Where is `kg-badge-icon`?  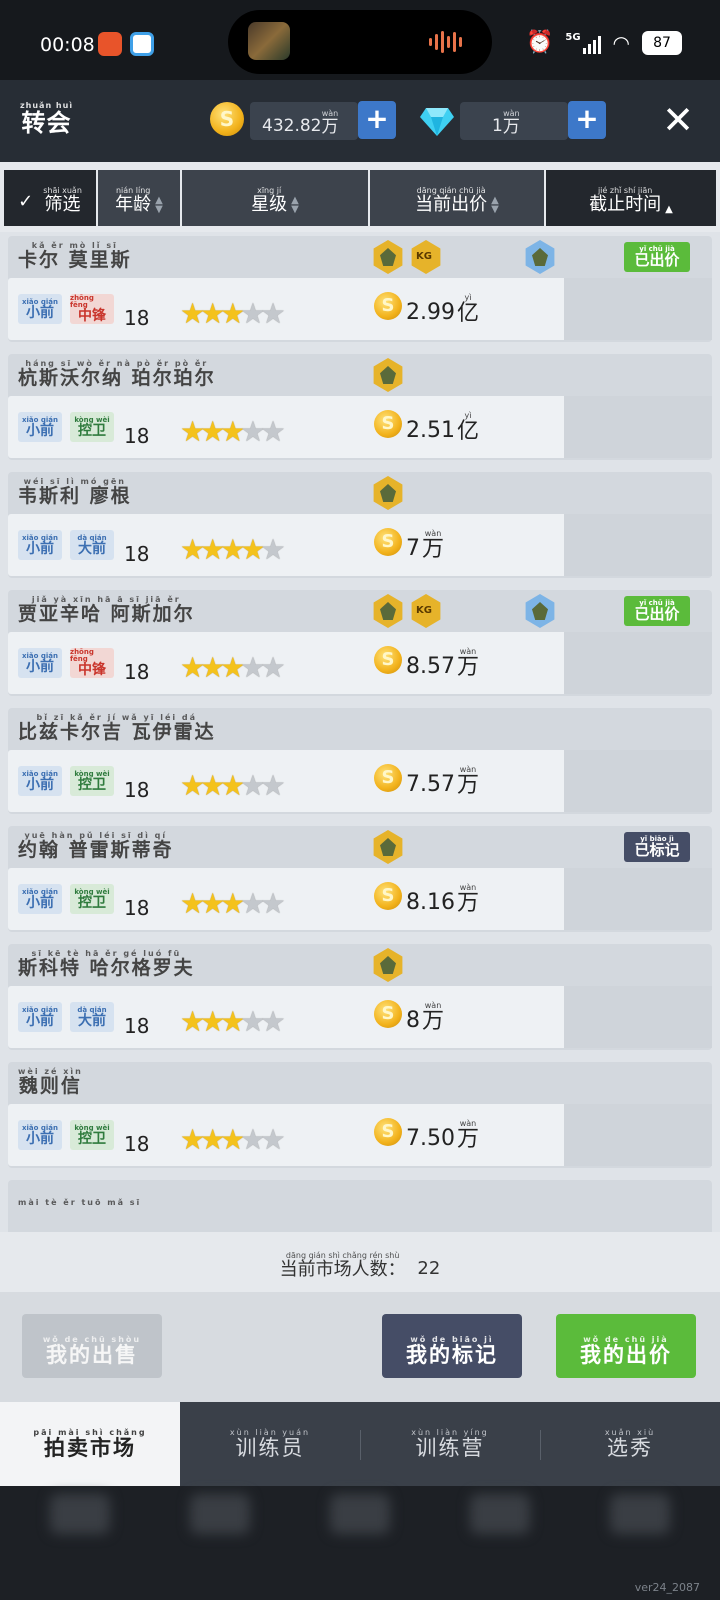 kg-badge-icon is located at coordinates (426, 257).